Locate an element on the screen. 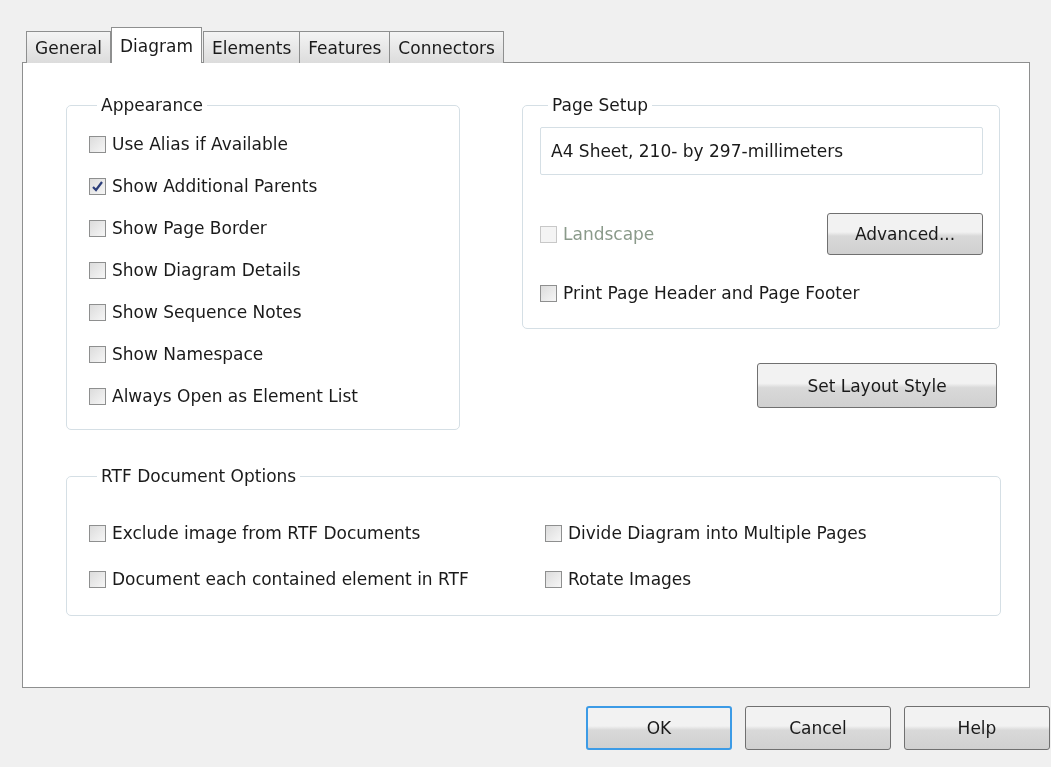 Image resolution: width=1051 pixels, height=767 pixels. set-layout-style-button: Set Layout Style is located at coordinates (877, 385).